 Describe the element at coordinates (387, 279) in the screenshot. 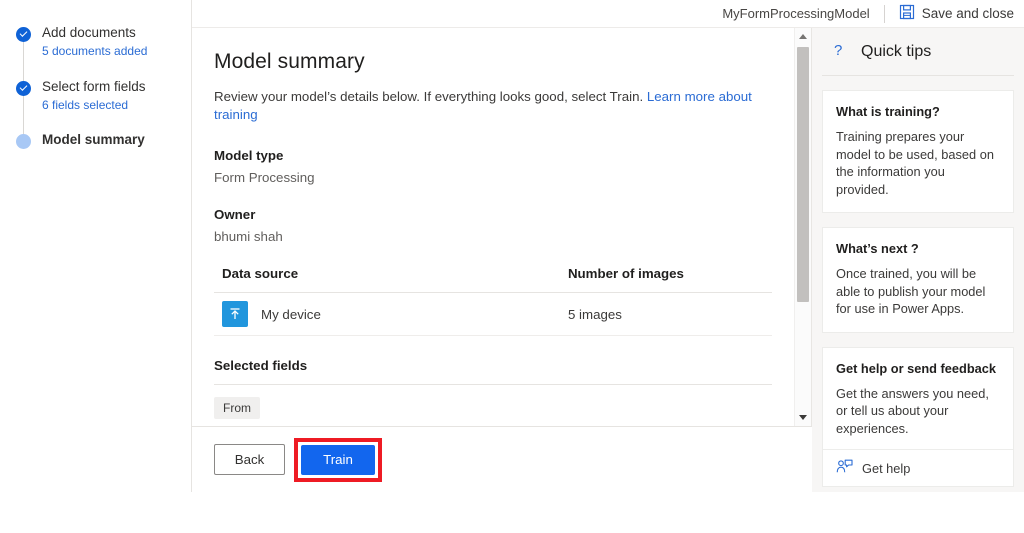

I see `column-header-data-source: Data source` at that location.